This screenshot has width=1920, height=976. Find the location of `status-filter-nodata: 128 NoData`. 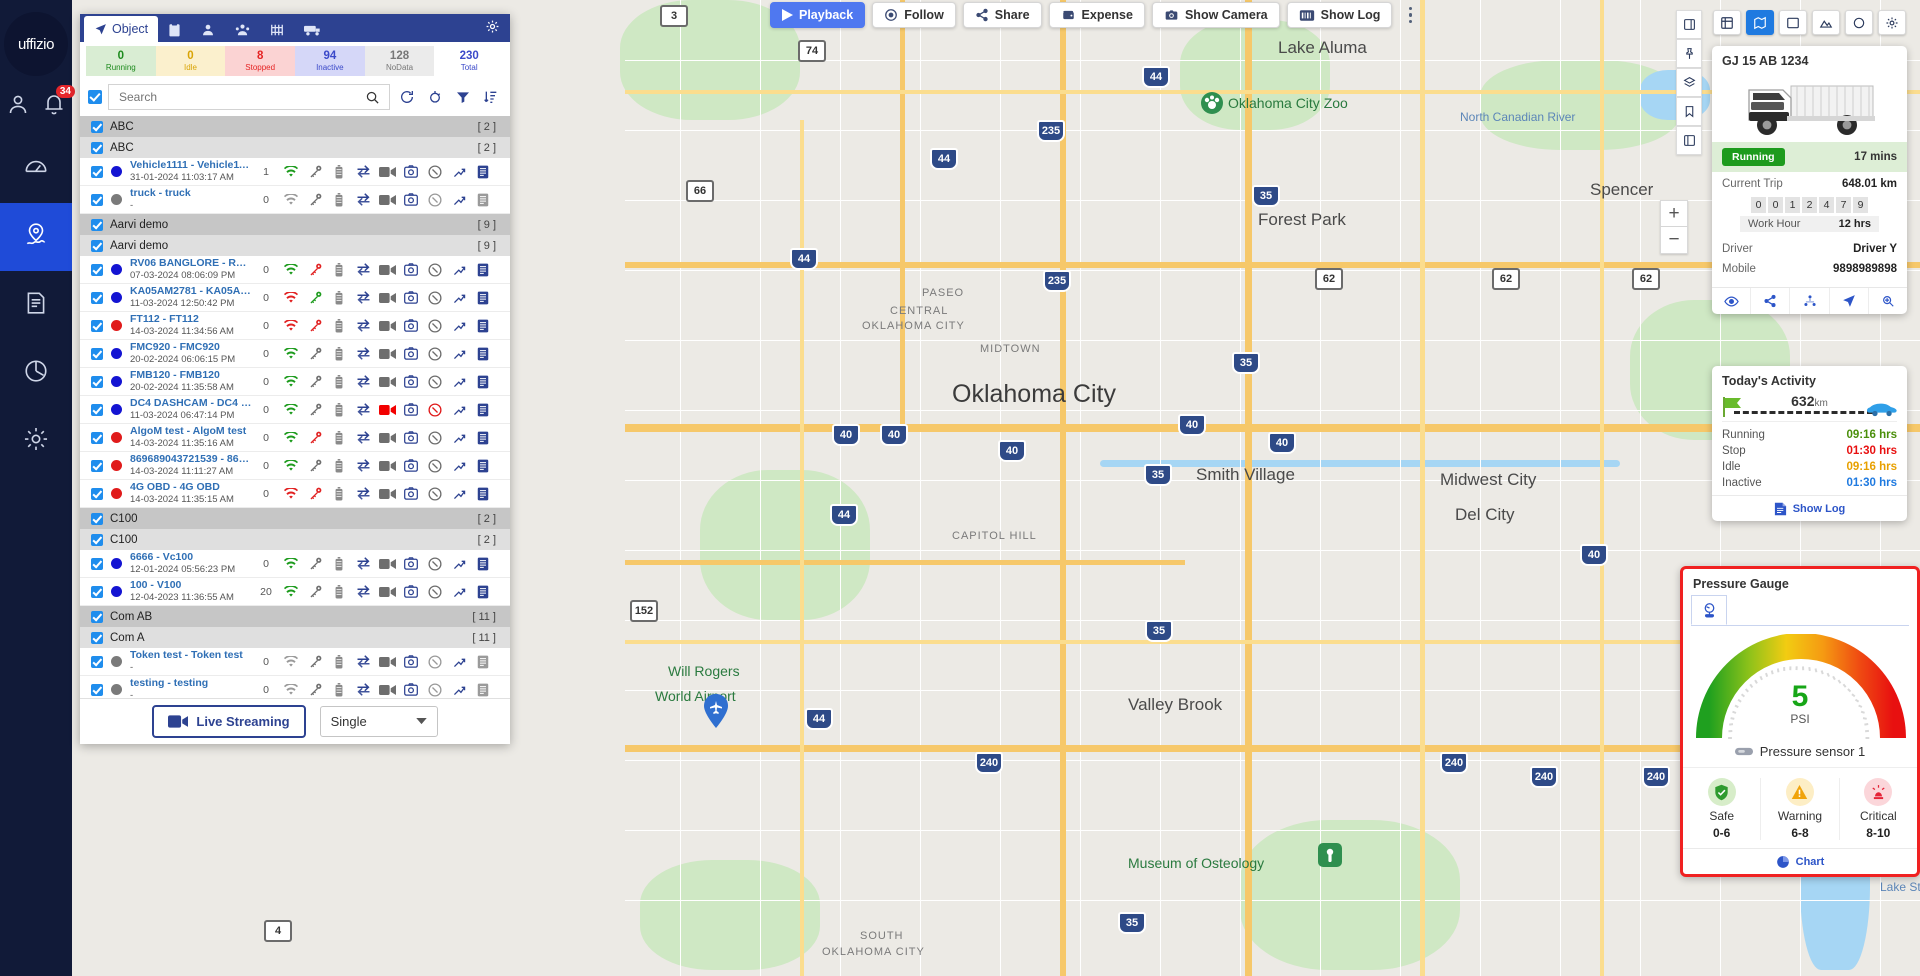

status-filter-nodata: 128 NoData is located at coordinates (399, 61).